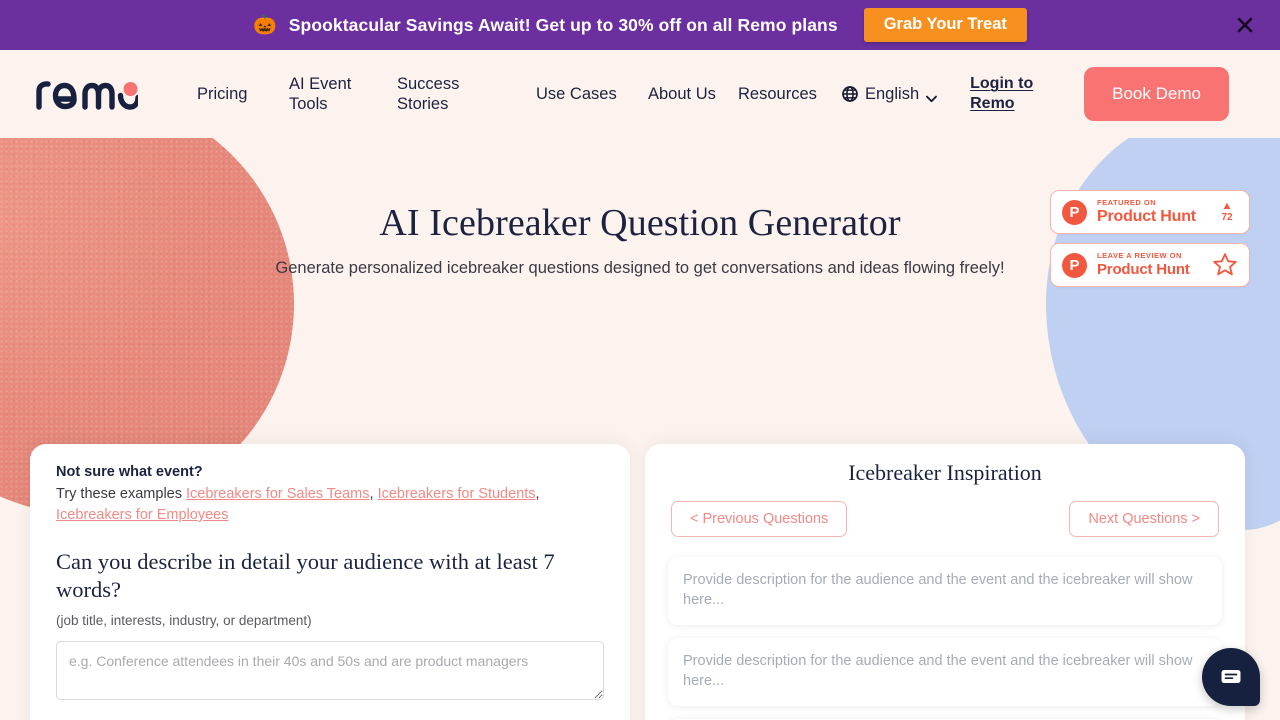 This screenshot has height=720, width=1280. Describe the element at coordinates (945, 472) in the screenshot. I see `inspiration-title: Icebreaker Inspiration` at that location.